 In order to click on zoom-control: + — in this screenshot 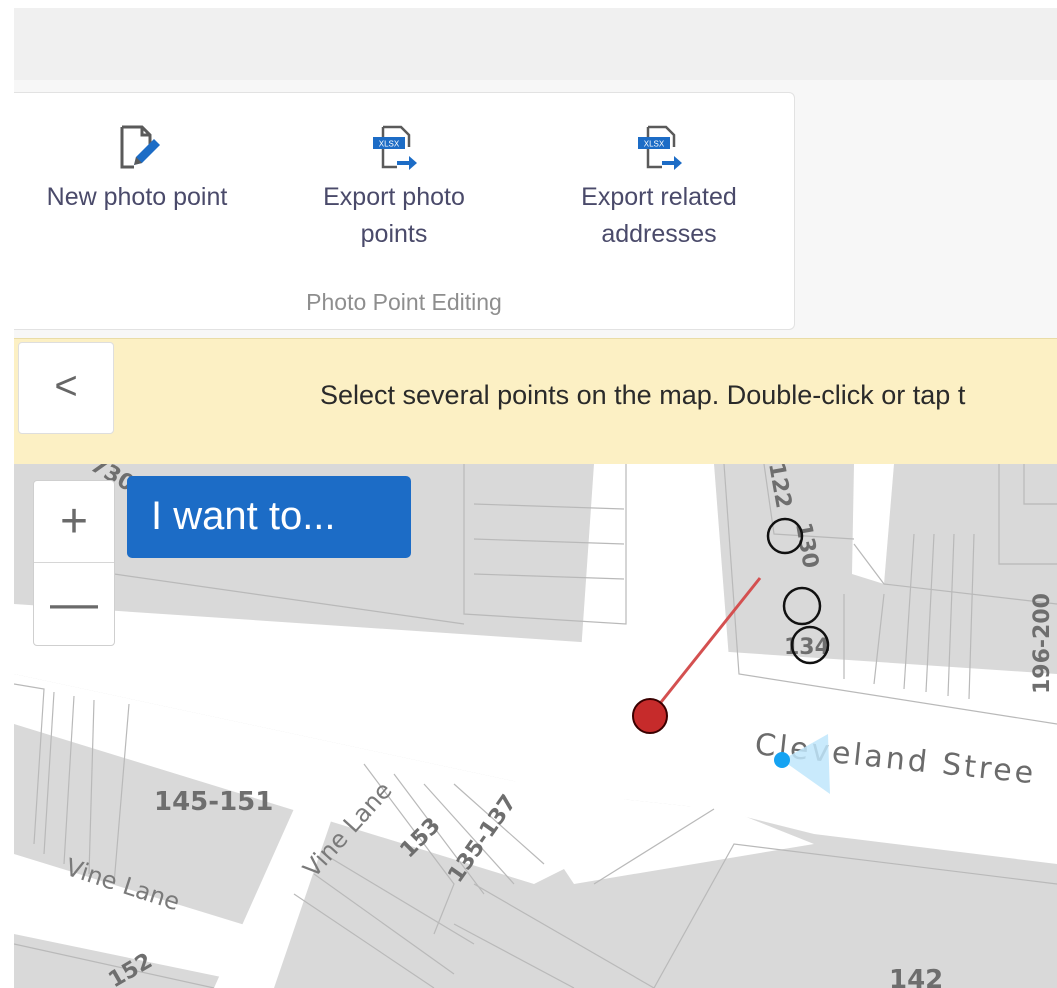, I will do `click(74, 563)`.